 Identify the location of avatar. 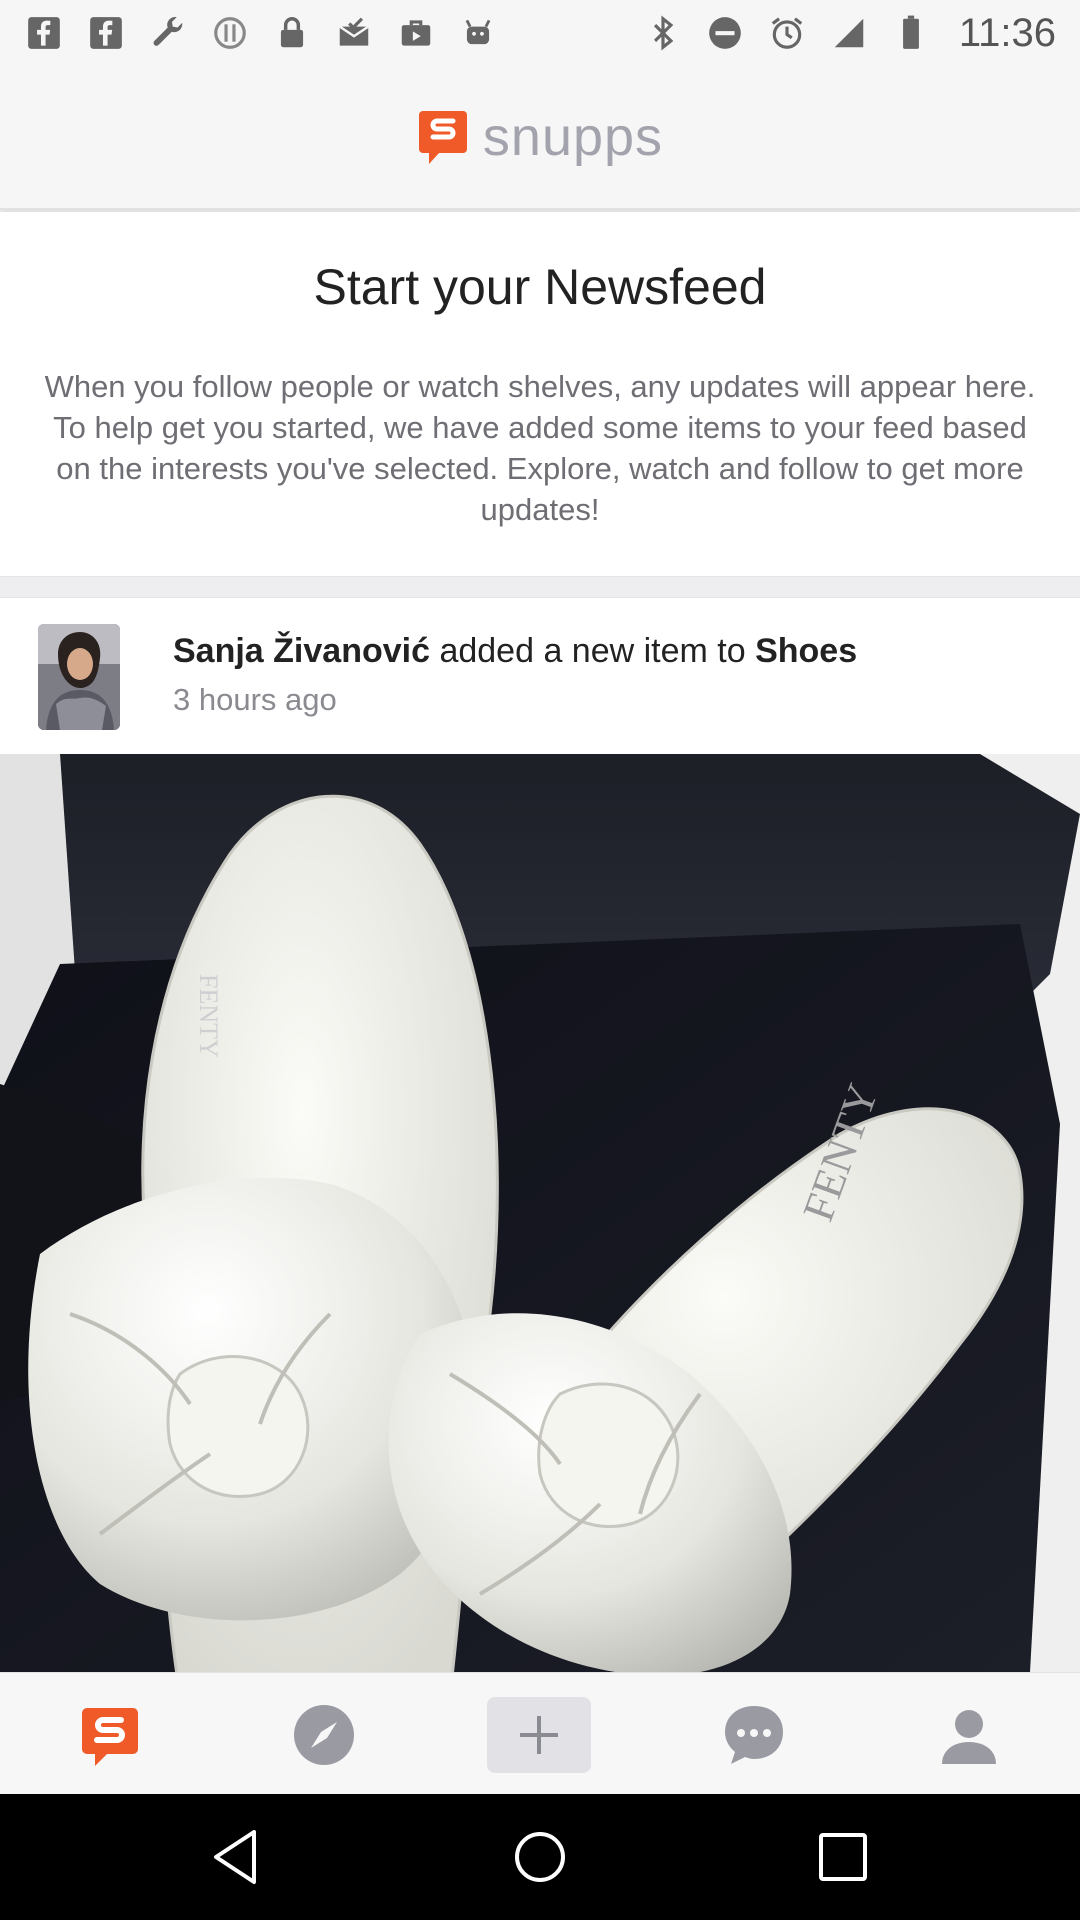
(79, 677).